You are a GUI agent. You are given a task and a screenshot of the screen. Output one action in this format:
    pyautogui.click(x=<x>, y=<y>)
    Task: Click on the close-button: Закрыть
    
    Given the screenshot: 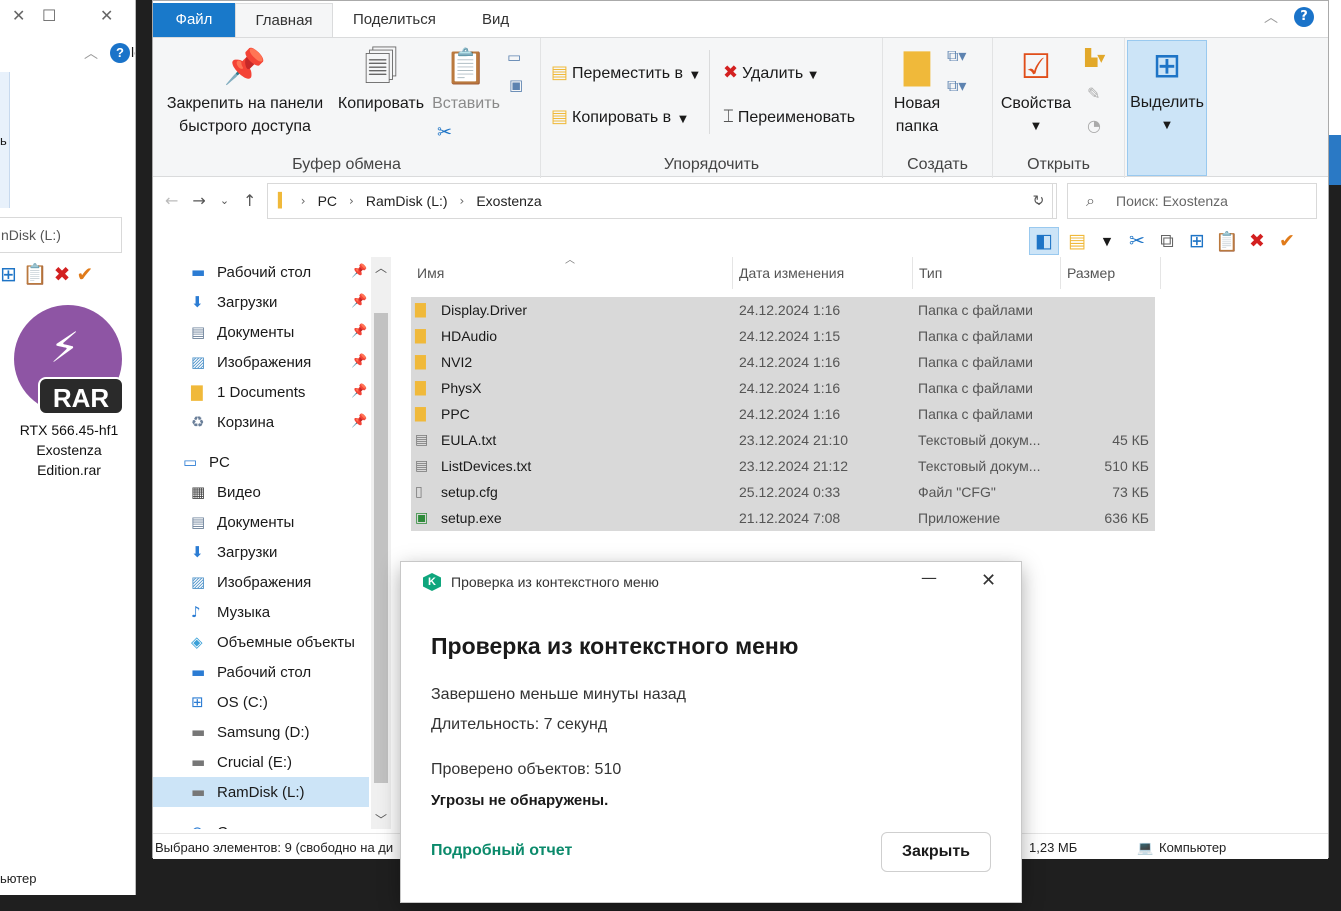 What is the action you would take?
    pyautogui.click(x=936, y=852)
    